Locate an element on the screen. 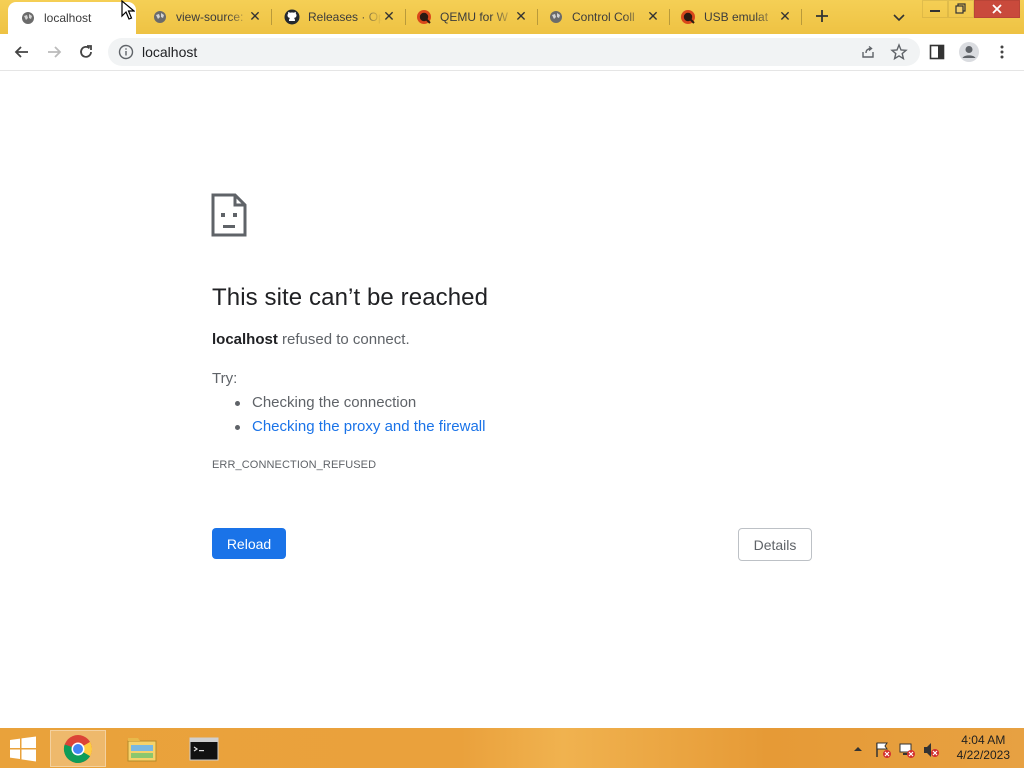  suggestion-text: Checking the connection is located at coordinates (334, 402).